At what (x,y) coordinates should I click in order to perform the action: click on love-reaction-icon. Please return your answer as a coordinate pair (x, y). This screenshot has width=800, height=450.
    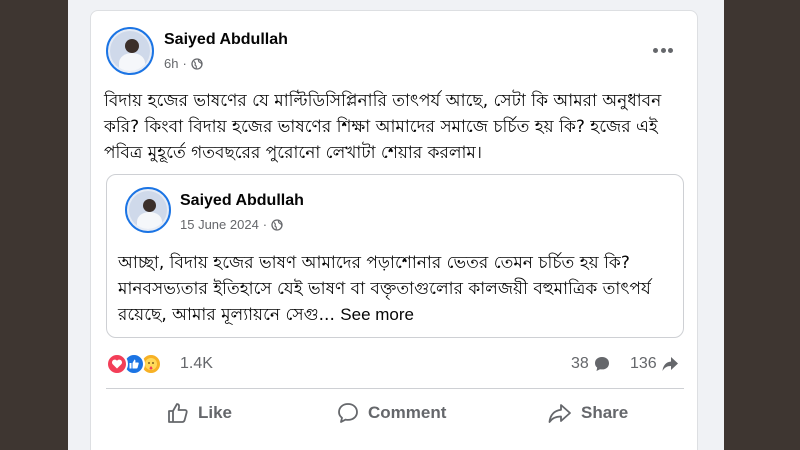
    Looking at the image, I should click on (117, 364).